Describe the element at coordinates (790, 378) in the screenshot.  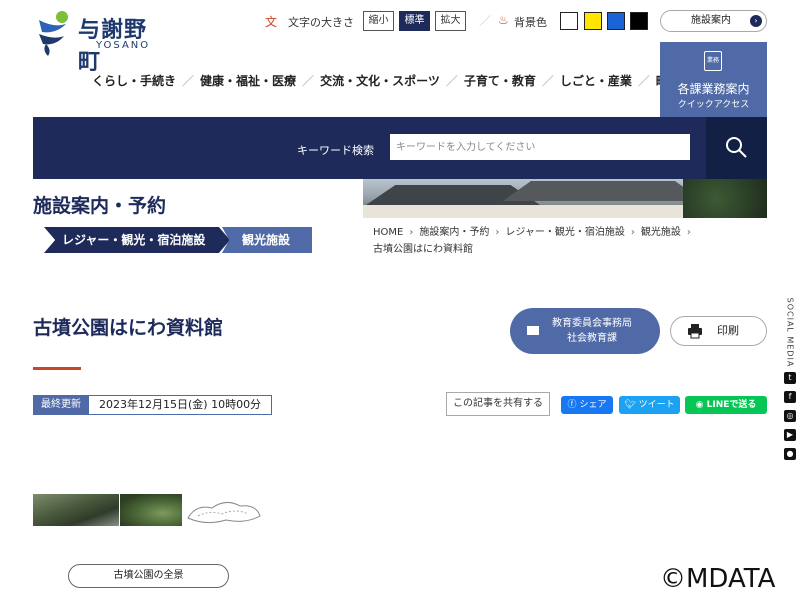
I see `twitter-icon: t` at that location.